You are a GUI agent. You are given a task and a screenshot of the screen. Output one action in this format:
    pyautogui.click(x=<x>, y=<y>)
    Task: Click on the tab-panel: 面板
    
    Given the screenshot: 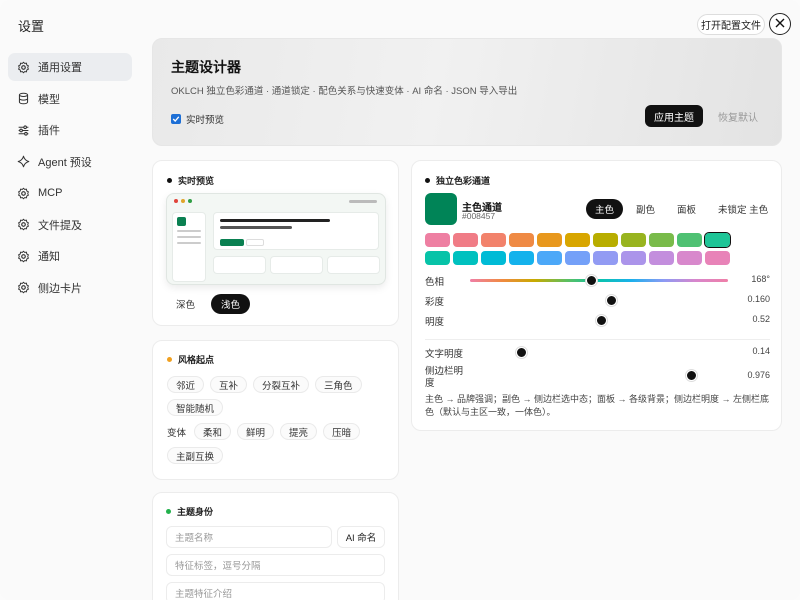 What is the action you would take?
    pyautogui.click(x=686, y=209)
    